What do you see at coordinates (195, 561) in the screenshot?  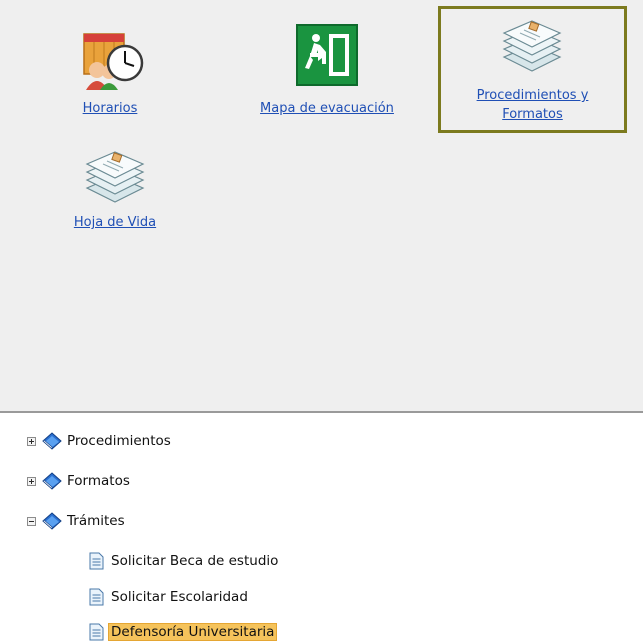 I see `tree-leaf-label: Solicitar Beca de estudio` at bounding box center [195, 561].